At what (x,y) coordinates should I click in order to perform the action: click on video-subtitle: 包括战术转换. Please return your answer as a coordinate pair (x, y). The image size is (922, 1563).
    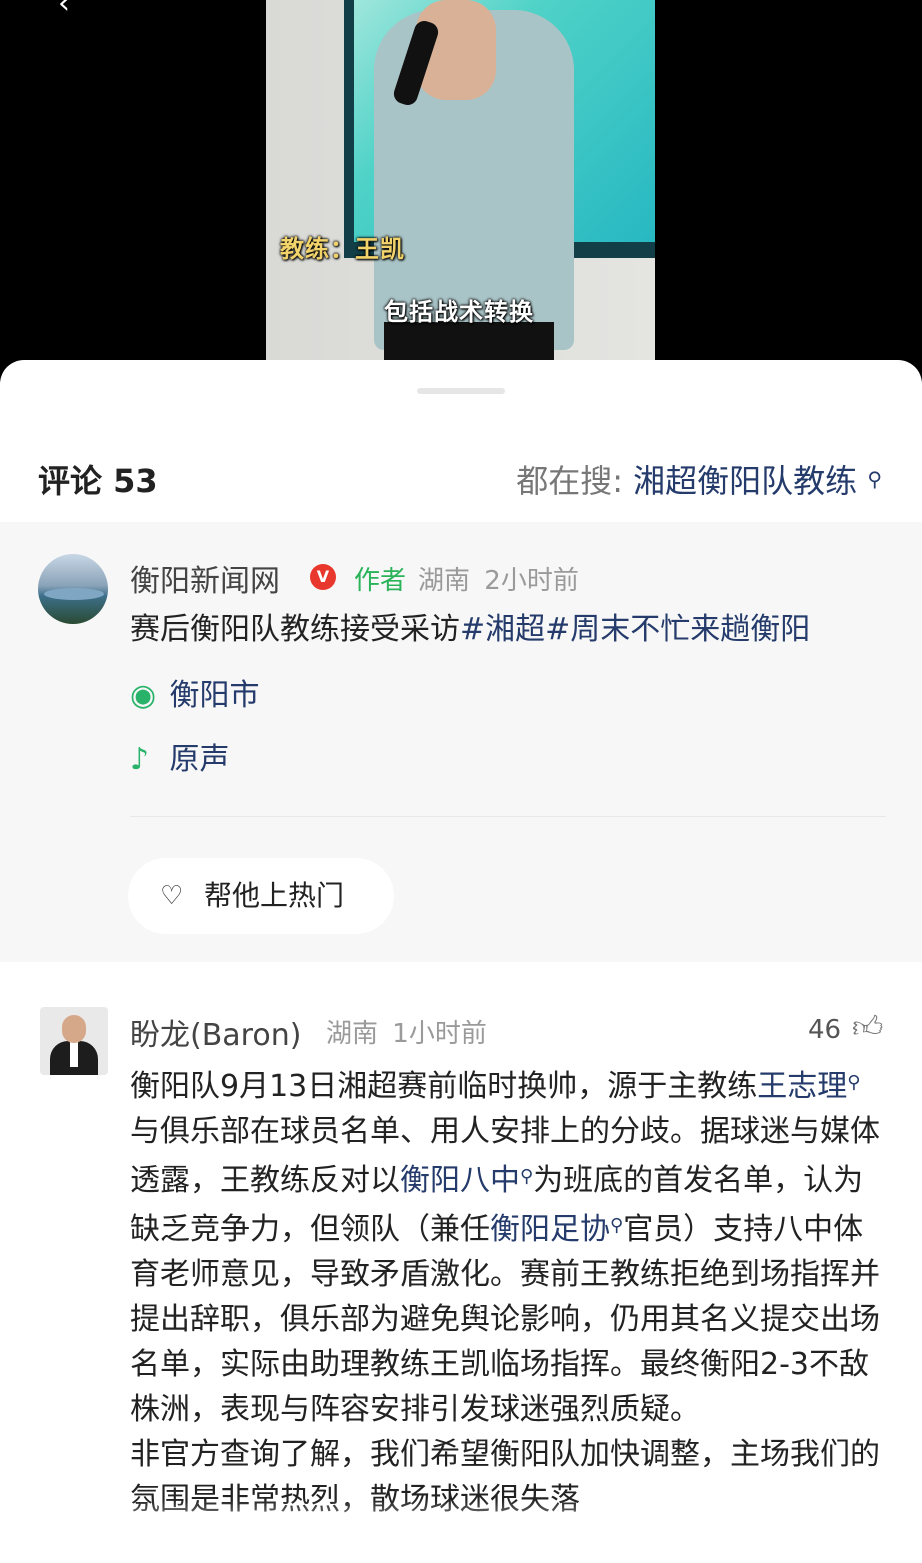
    Looking at the image, I should click on (459, 312).